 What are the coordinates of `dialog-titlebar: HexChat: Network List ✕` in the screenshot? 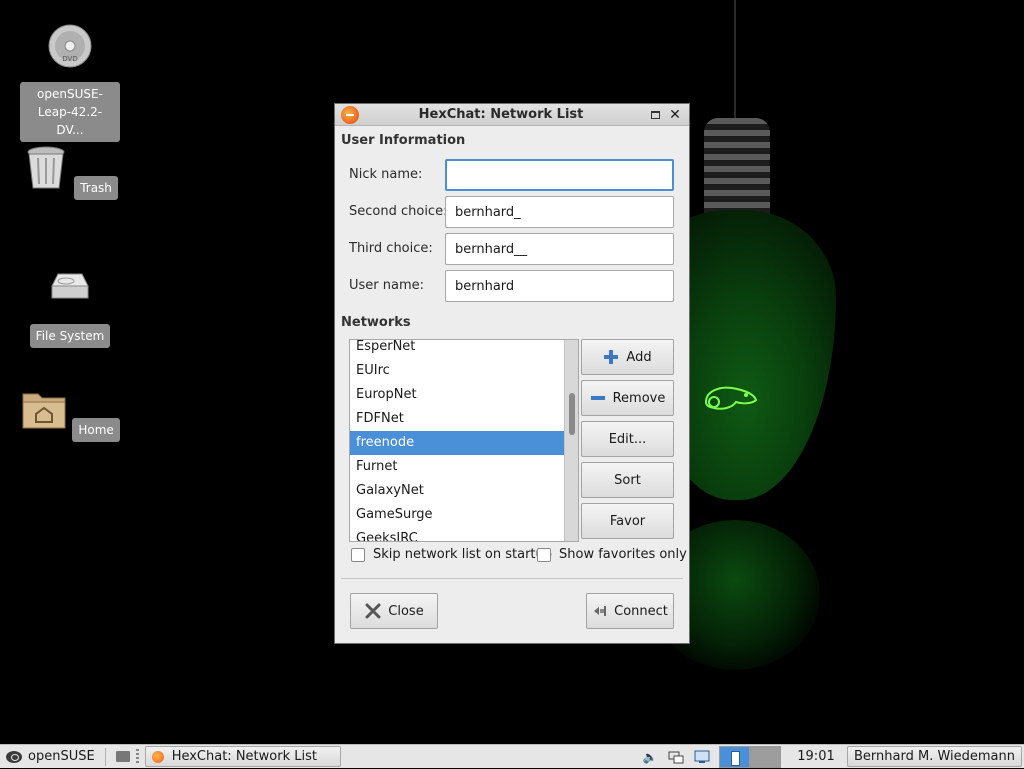 It's located at (512, 115).